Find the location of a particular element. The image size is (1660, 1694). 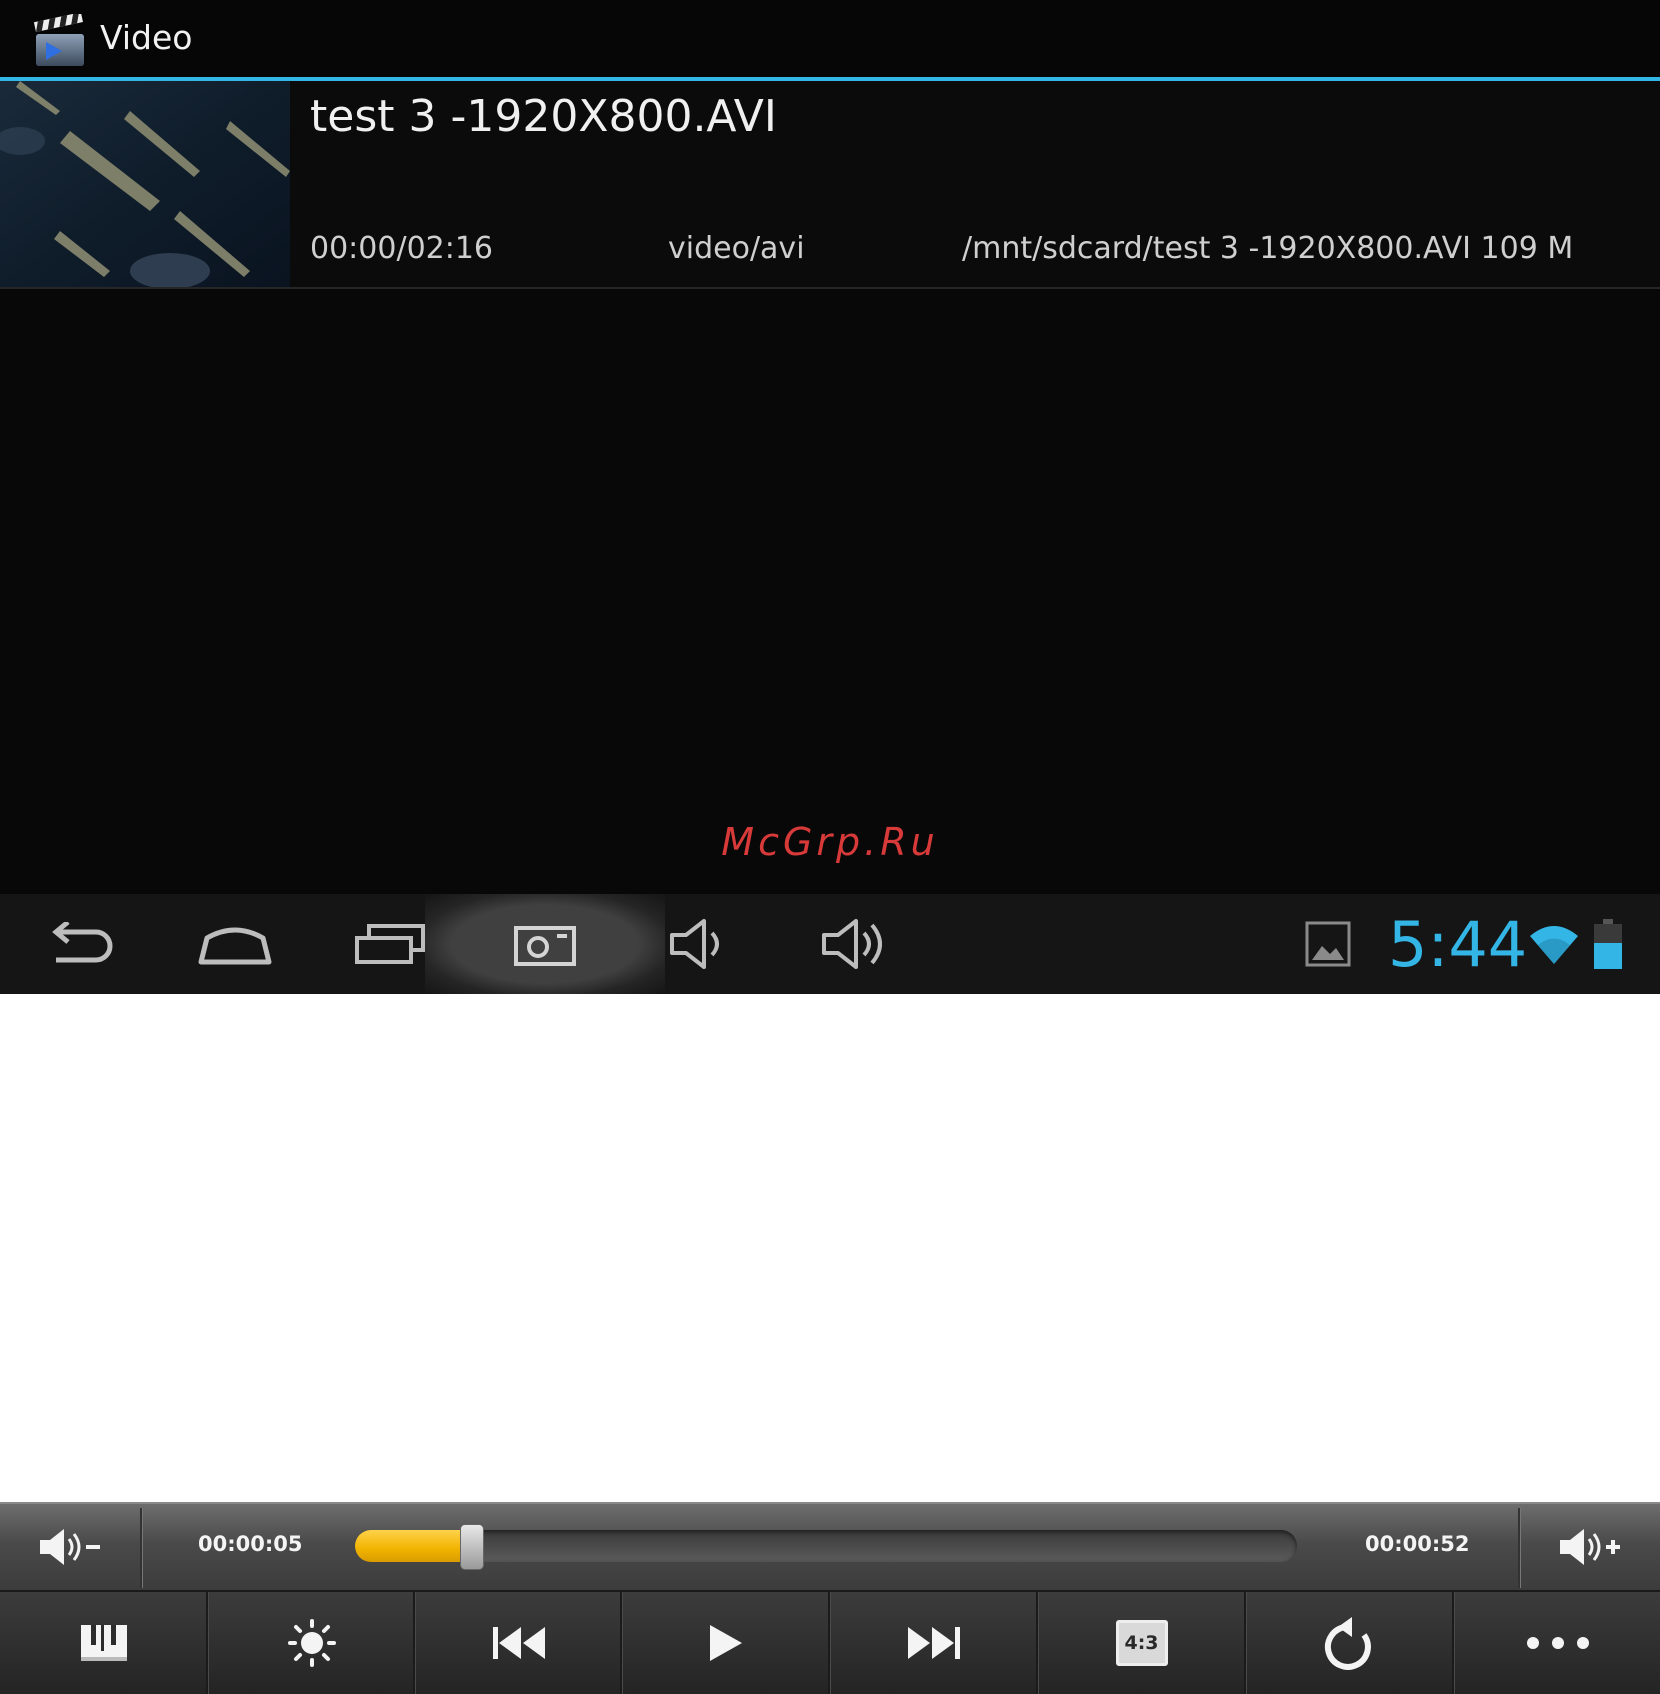

video-mime-type: video/avi is located at coordinates (736, 248).